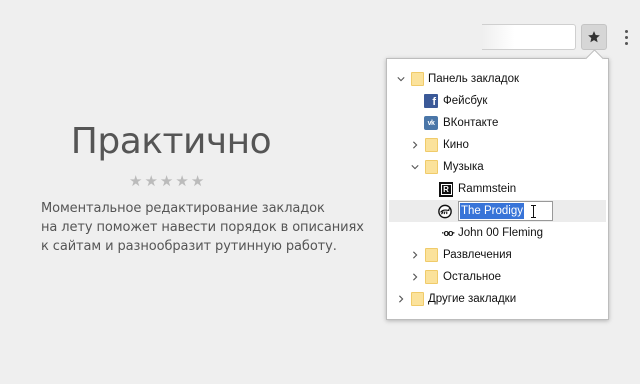  Describe the element at coordinates (472, 299) in the screenshot. I see `tree-label: Другие закладки` at that location.